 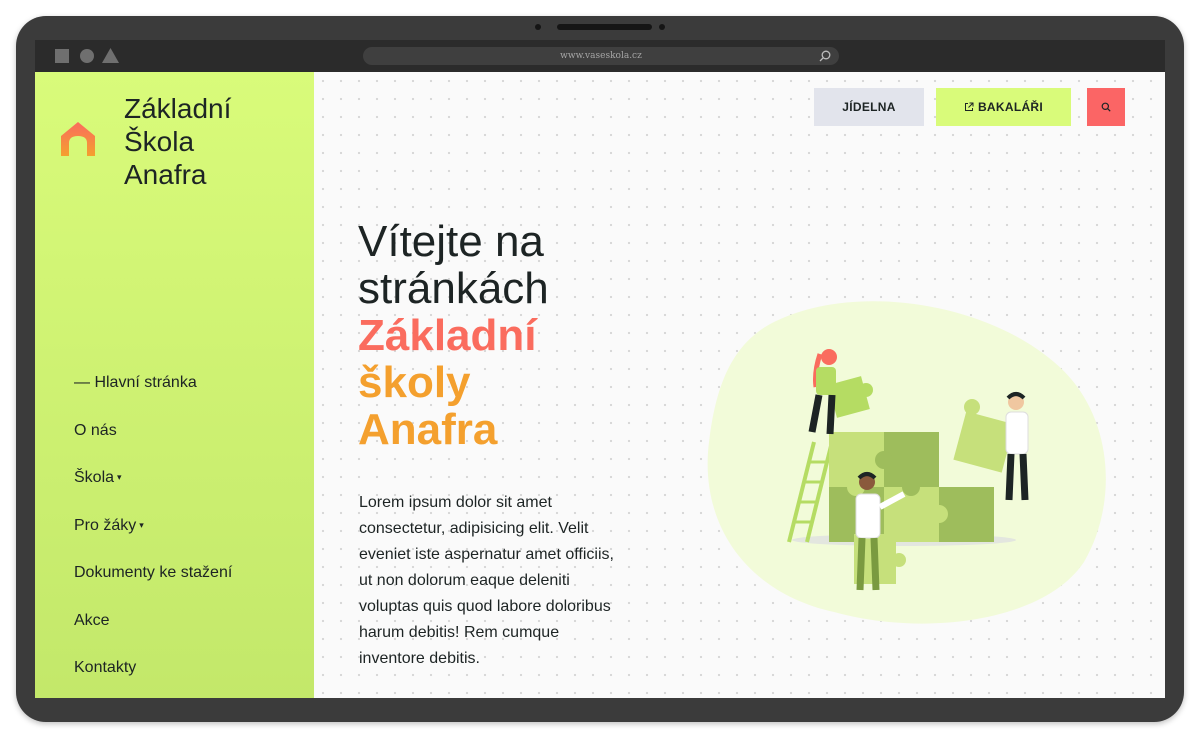 What do you see at coordinates (153, 493) in the screenshot?
I see `nav-item-school: Škola ▾` at bounding box center [153, 493].